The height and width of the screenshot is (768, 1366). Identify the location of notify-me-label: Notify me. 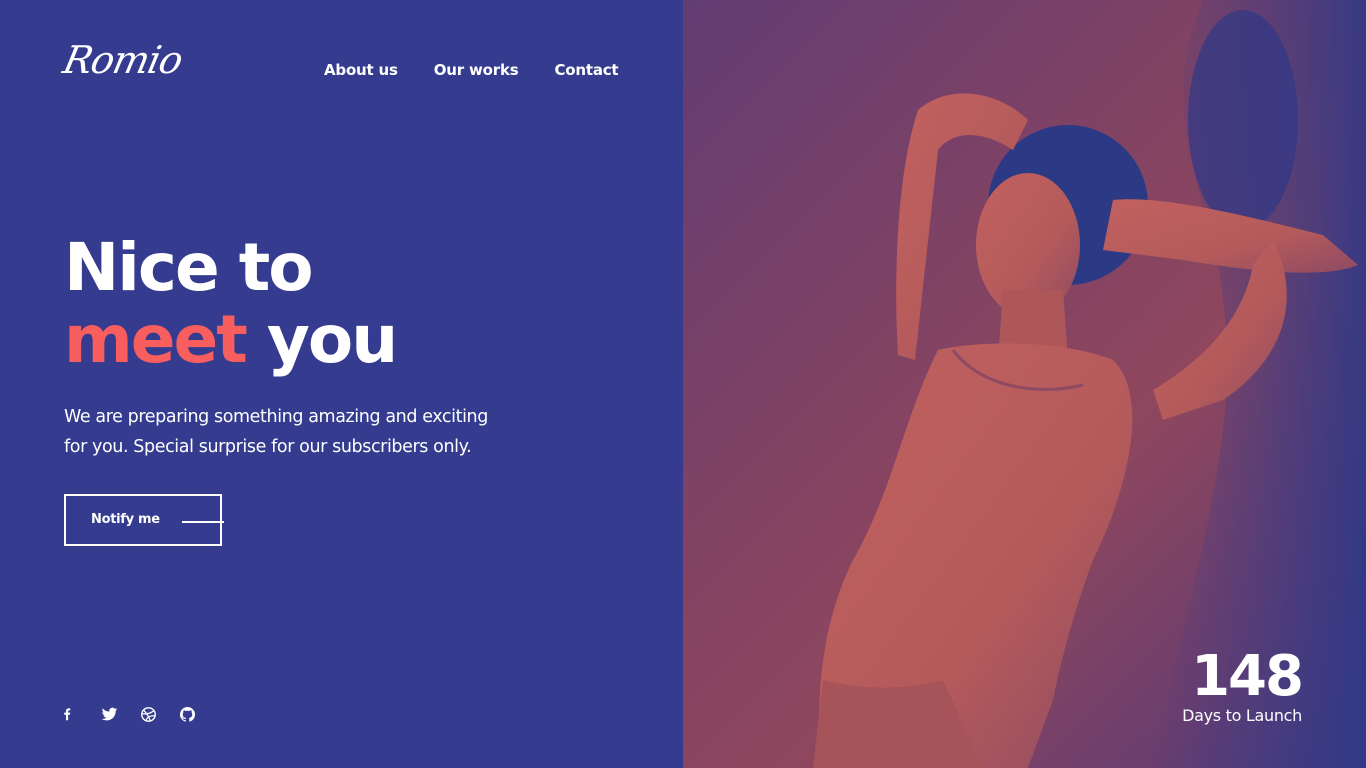
(125, 519).